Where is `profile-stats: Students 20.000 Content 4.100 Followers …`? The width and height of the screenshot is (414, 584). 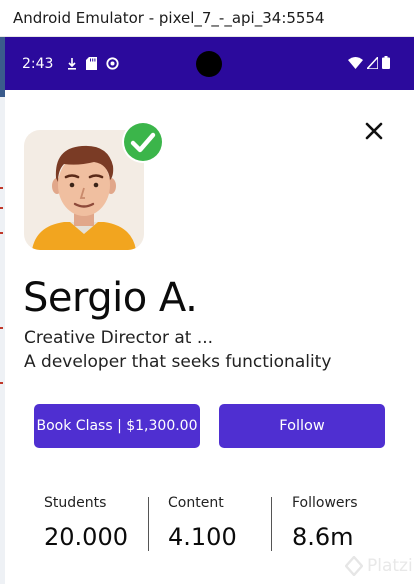
profile-stats: Students 20.000 Content 4.100 Followers … is located at coordinates (209, 525).